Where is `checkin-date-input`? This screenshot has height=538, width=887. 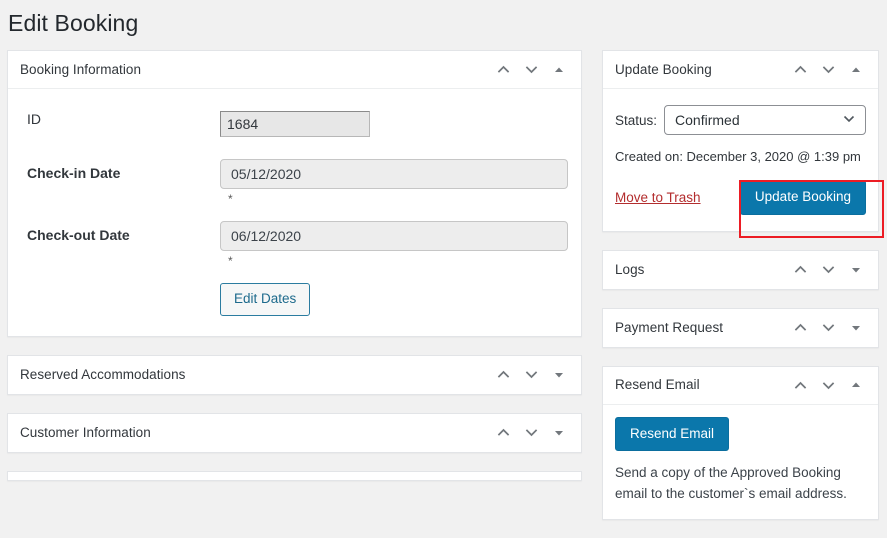 checkin-date-input is located at coordinates (394, 174).